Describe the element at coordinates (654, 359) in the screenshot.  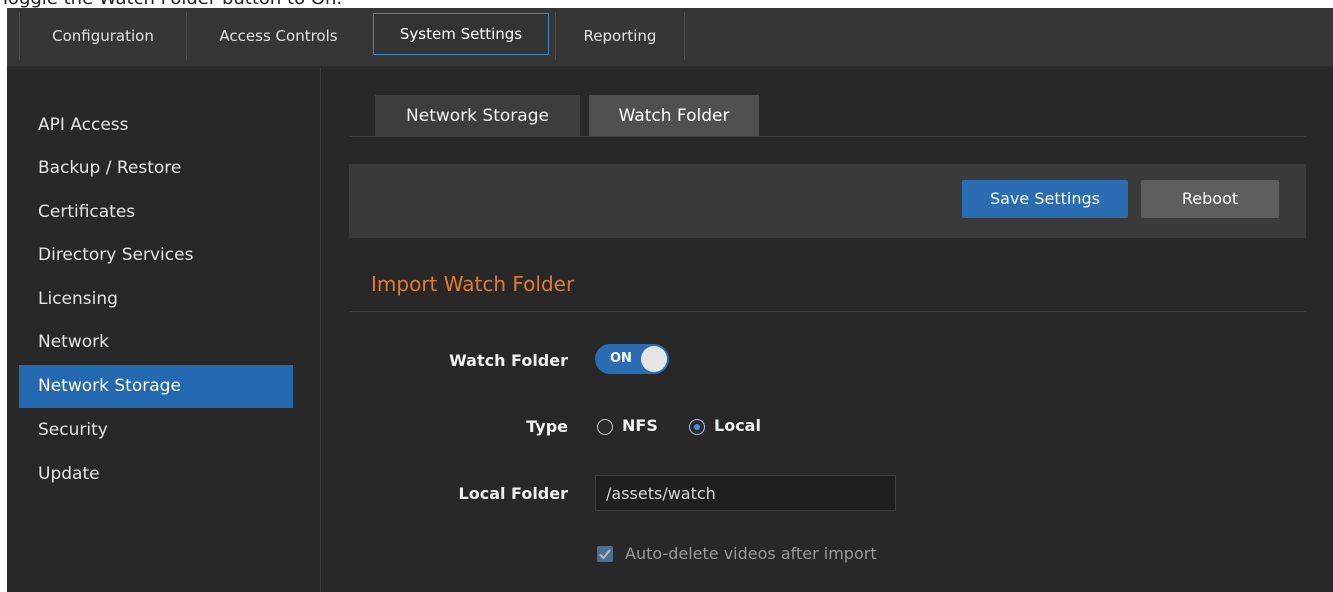
I see `toggle-knob` at that location.